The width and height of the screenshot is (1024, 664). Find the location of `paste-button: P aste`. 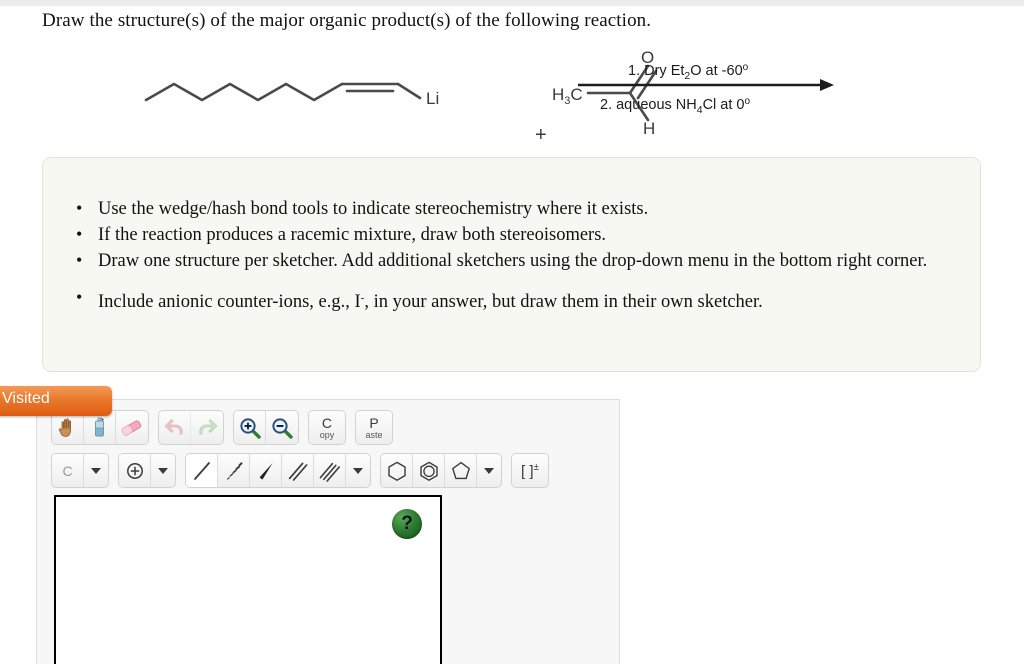

paste-button: P aste is located at coordinates (374, 427).